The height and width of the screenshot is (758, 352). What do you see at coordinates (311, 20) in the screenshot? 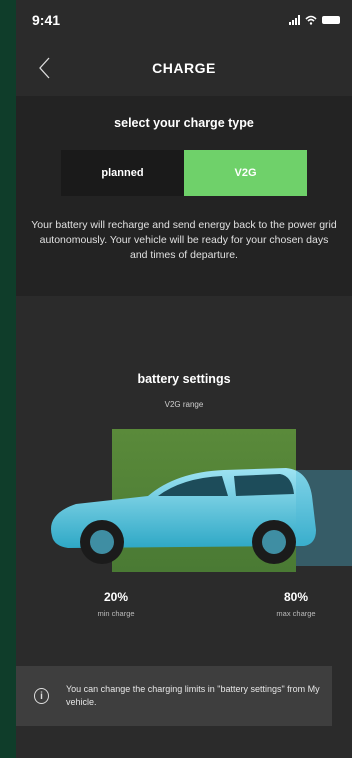
I see `wifi-icon` at bounding box center [311, 20].